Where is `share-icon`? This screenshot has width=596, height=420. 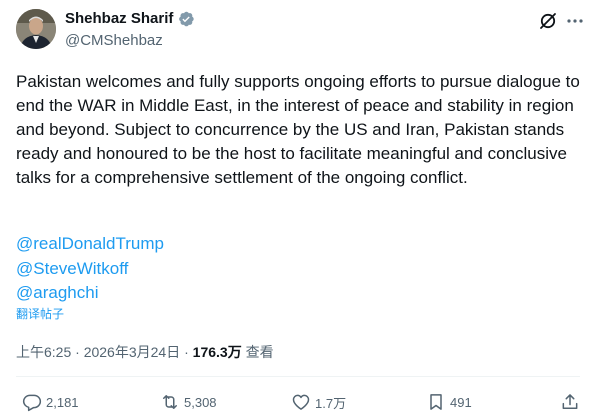
share-icon is located at coordinates (570, 401).